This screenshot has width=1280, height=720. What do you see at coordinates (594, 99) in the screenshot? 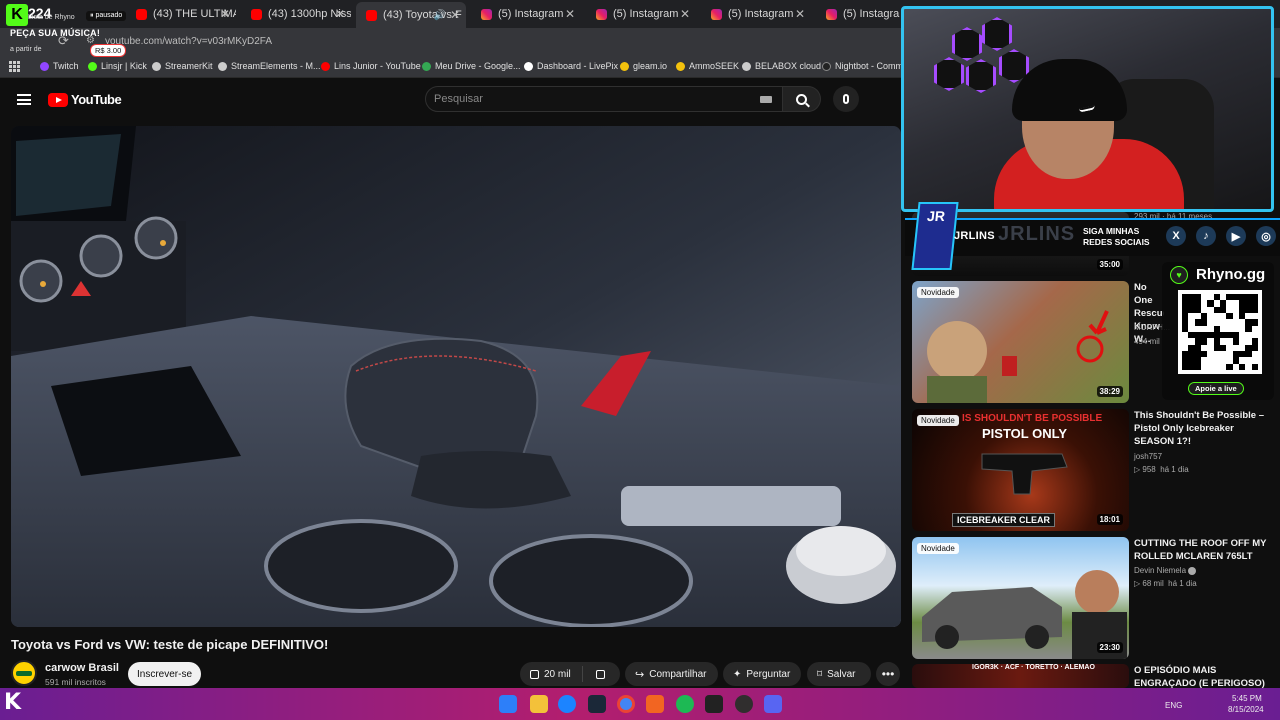
I see `search-input` at bounding box center [594, 99].